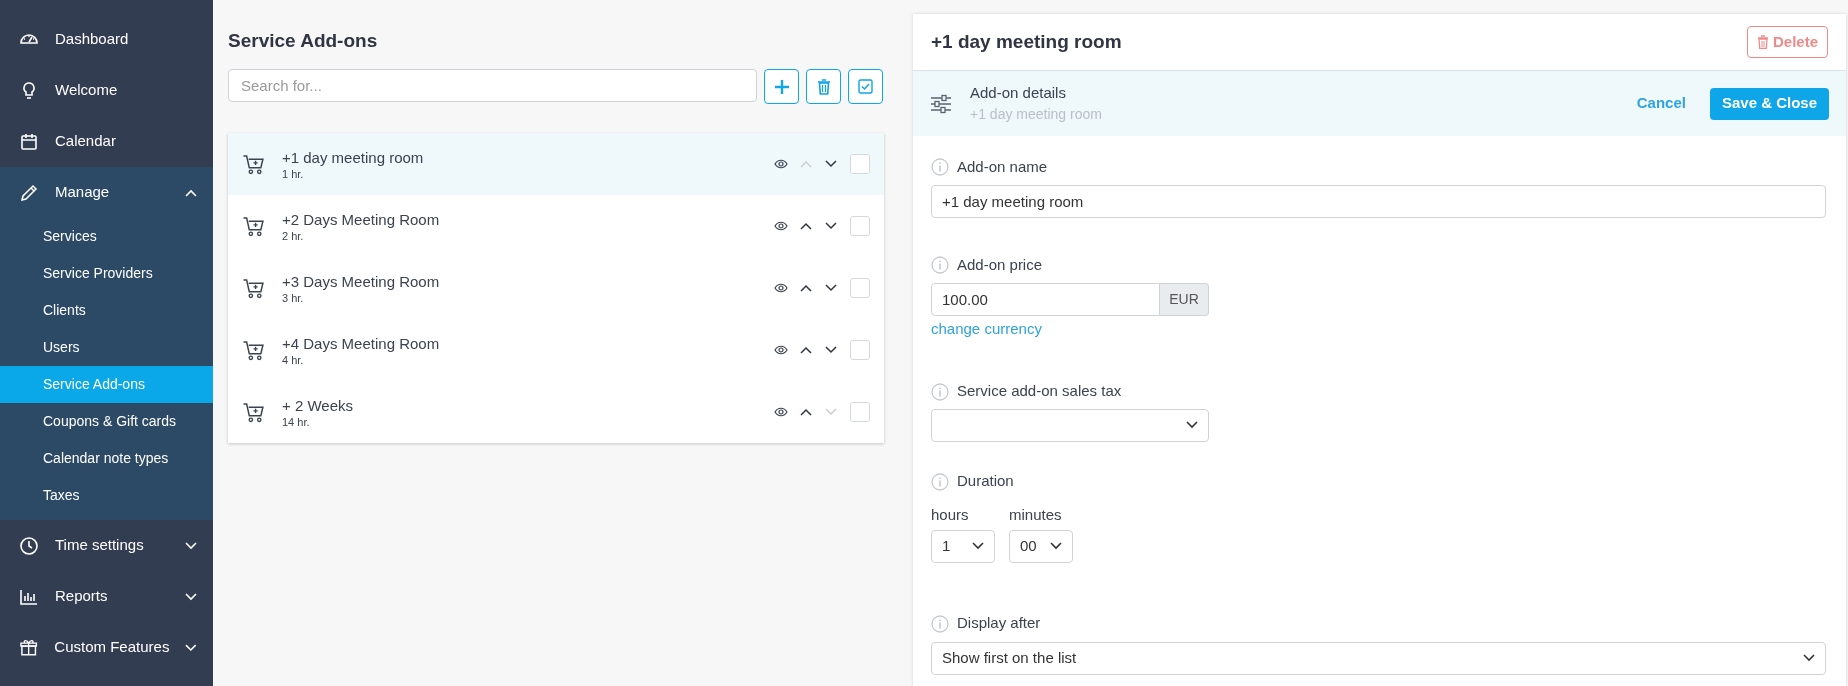 This screenshot has width=1848, height=686. I want to click on display-after-select: Show first on the list, so click(1378, 658).